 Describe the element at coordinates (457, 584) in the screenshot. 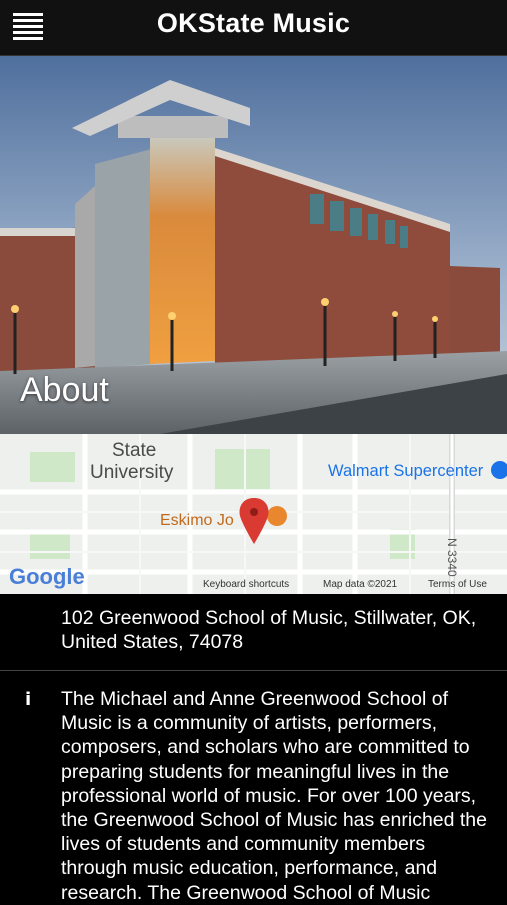

I see `map-terms-link: Terms of Use` at that location.